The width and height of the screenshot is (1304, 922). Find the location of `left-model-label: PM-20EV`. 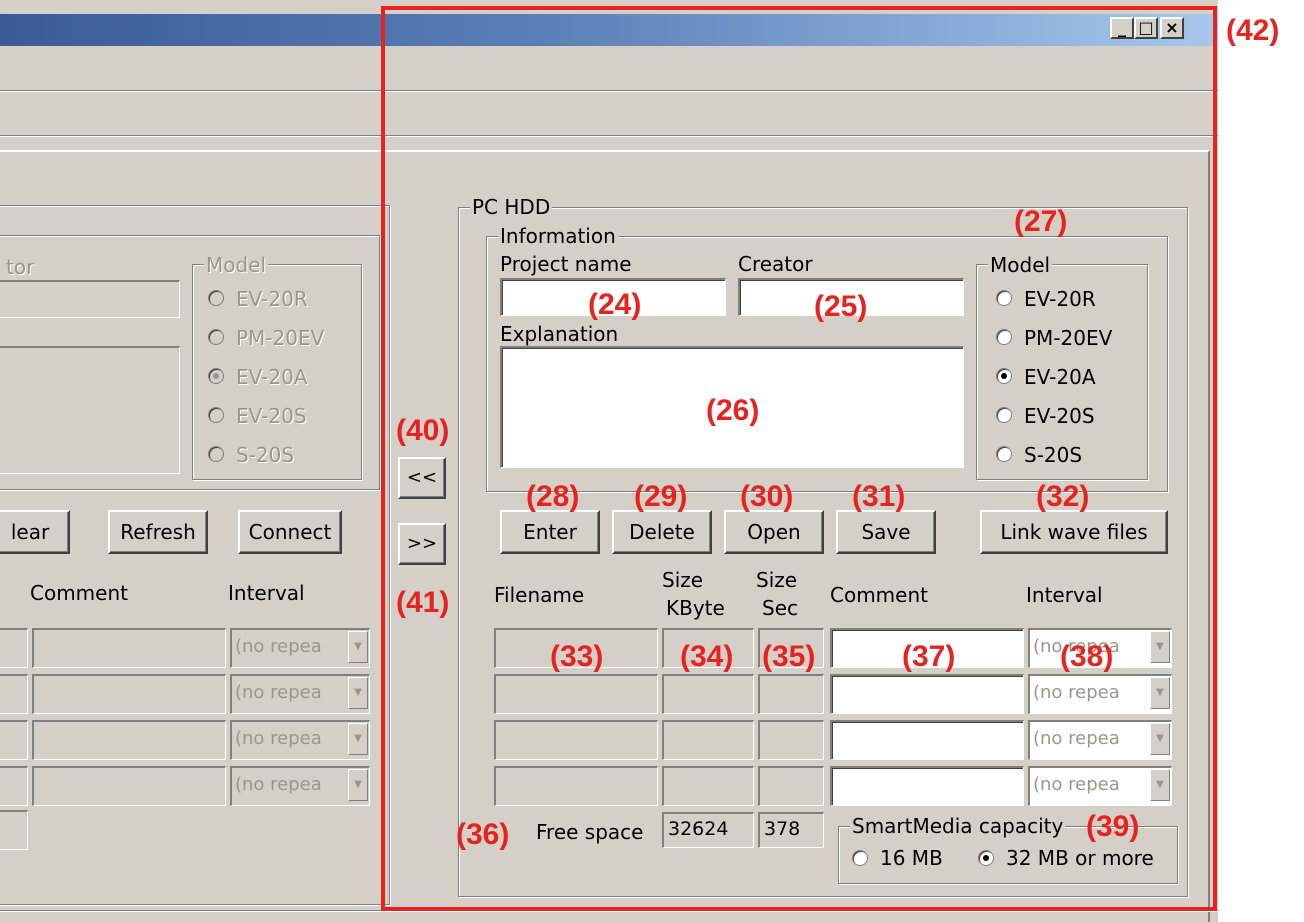

left-model-label: PM-20EV is located at coordinates (280, 338).